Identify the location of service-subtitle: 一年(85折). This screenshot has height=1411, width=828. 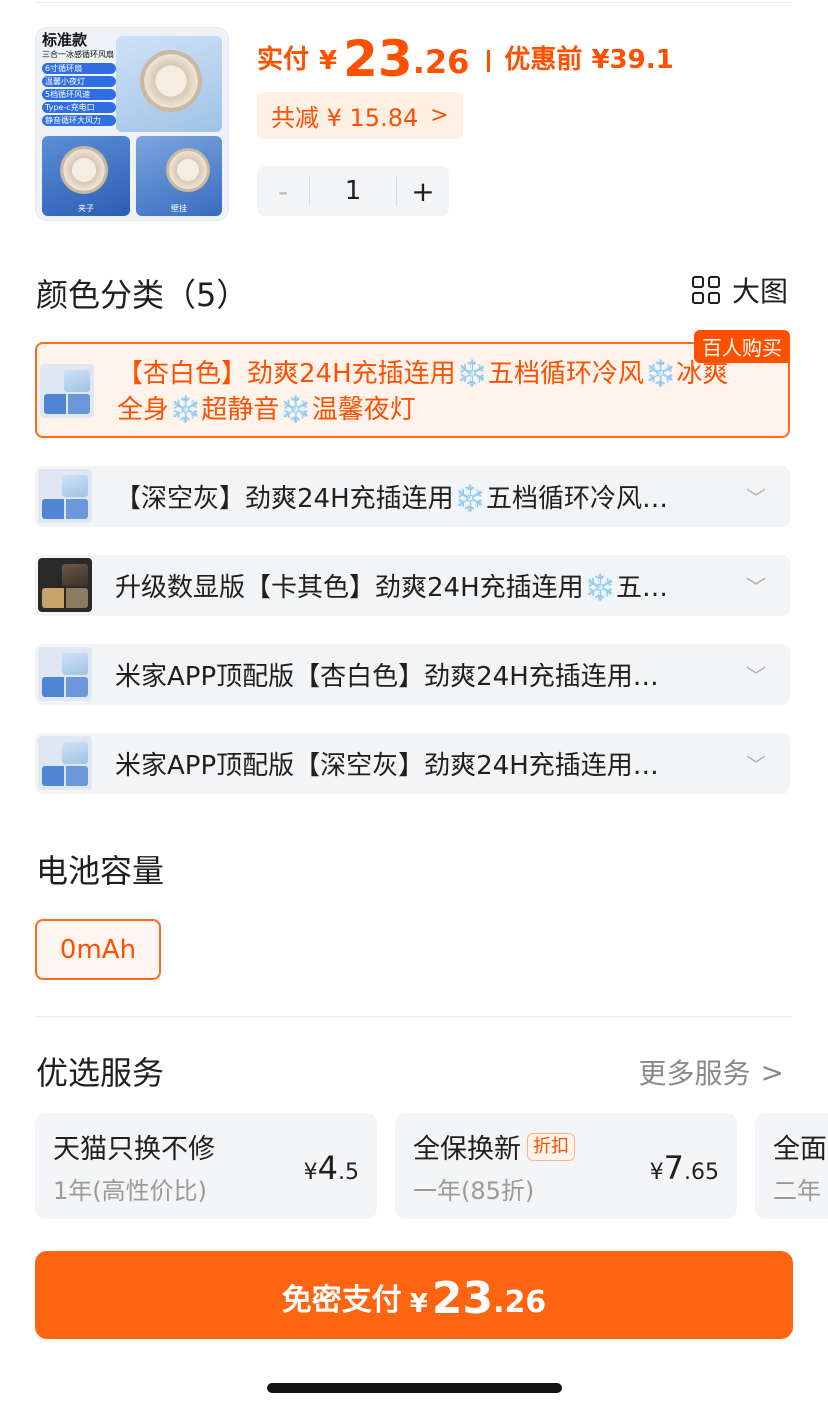
(474, 1191).